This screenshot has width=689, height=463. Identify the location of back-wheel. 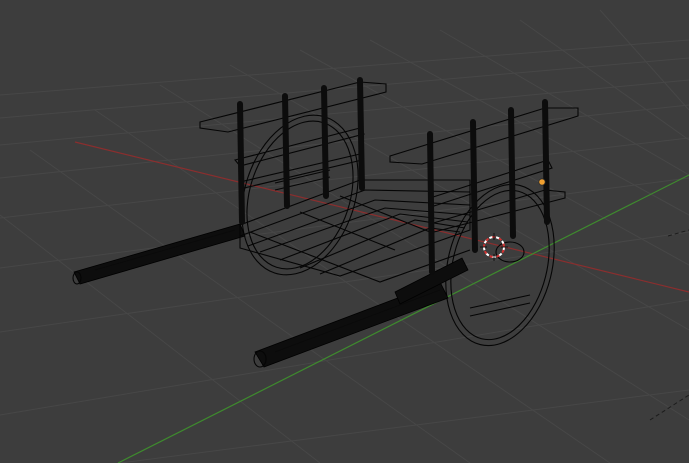
(299, 195).